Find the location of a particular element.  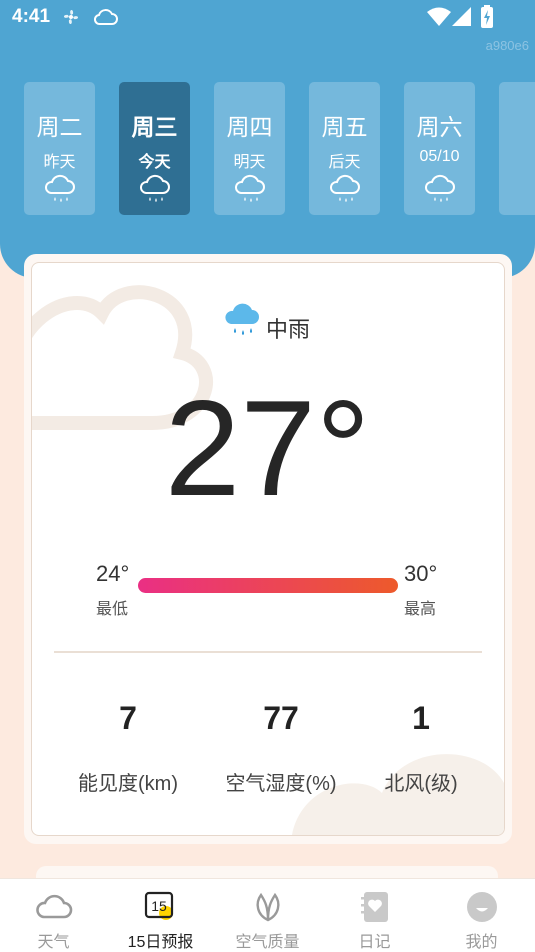

day-sub: 昨天 is located at coordinates (59, 162).